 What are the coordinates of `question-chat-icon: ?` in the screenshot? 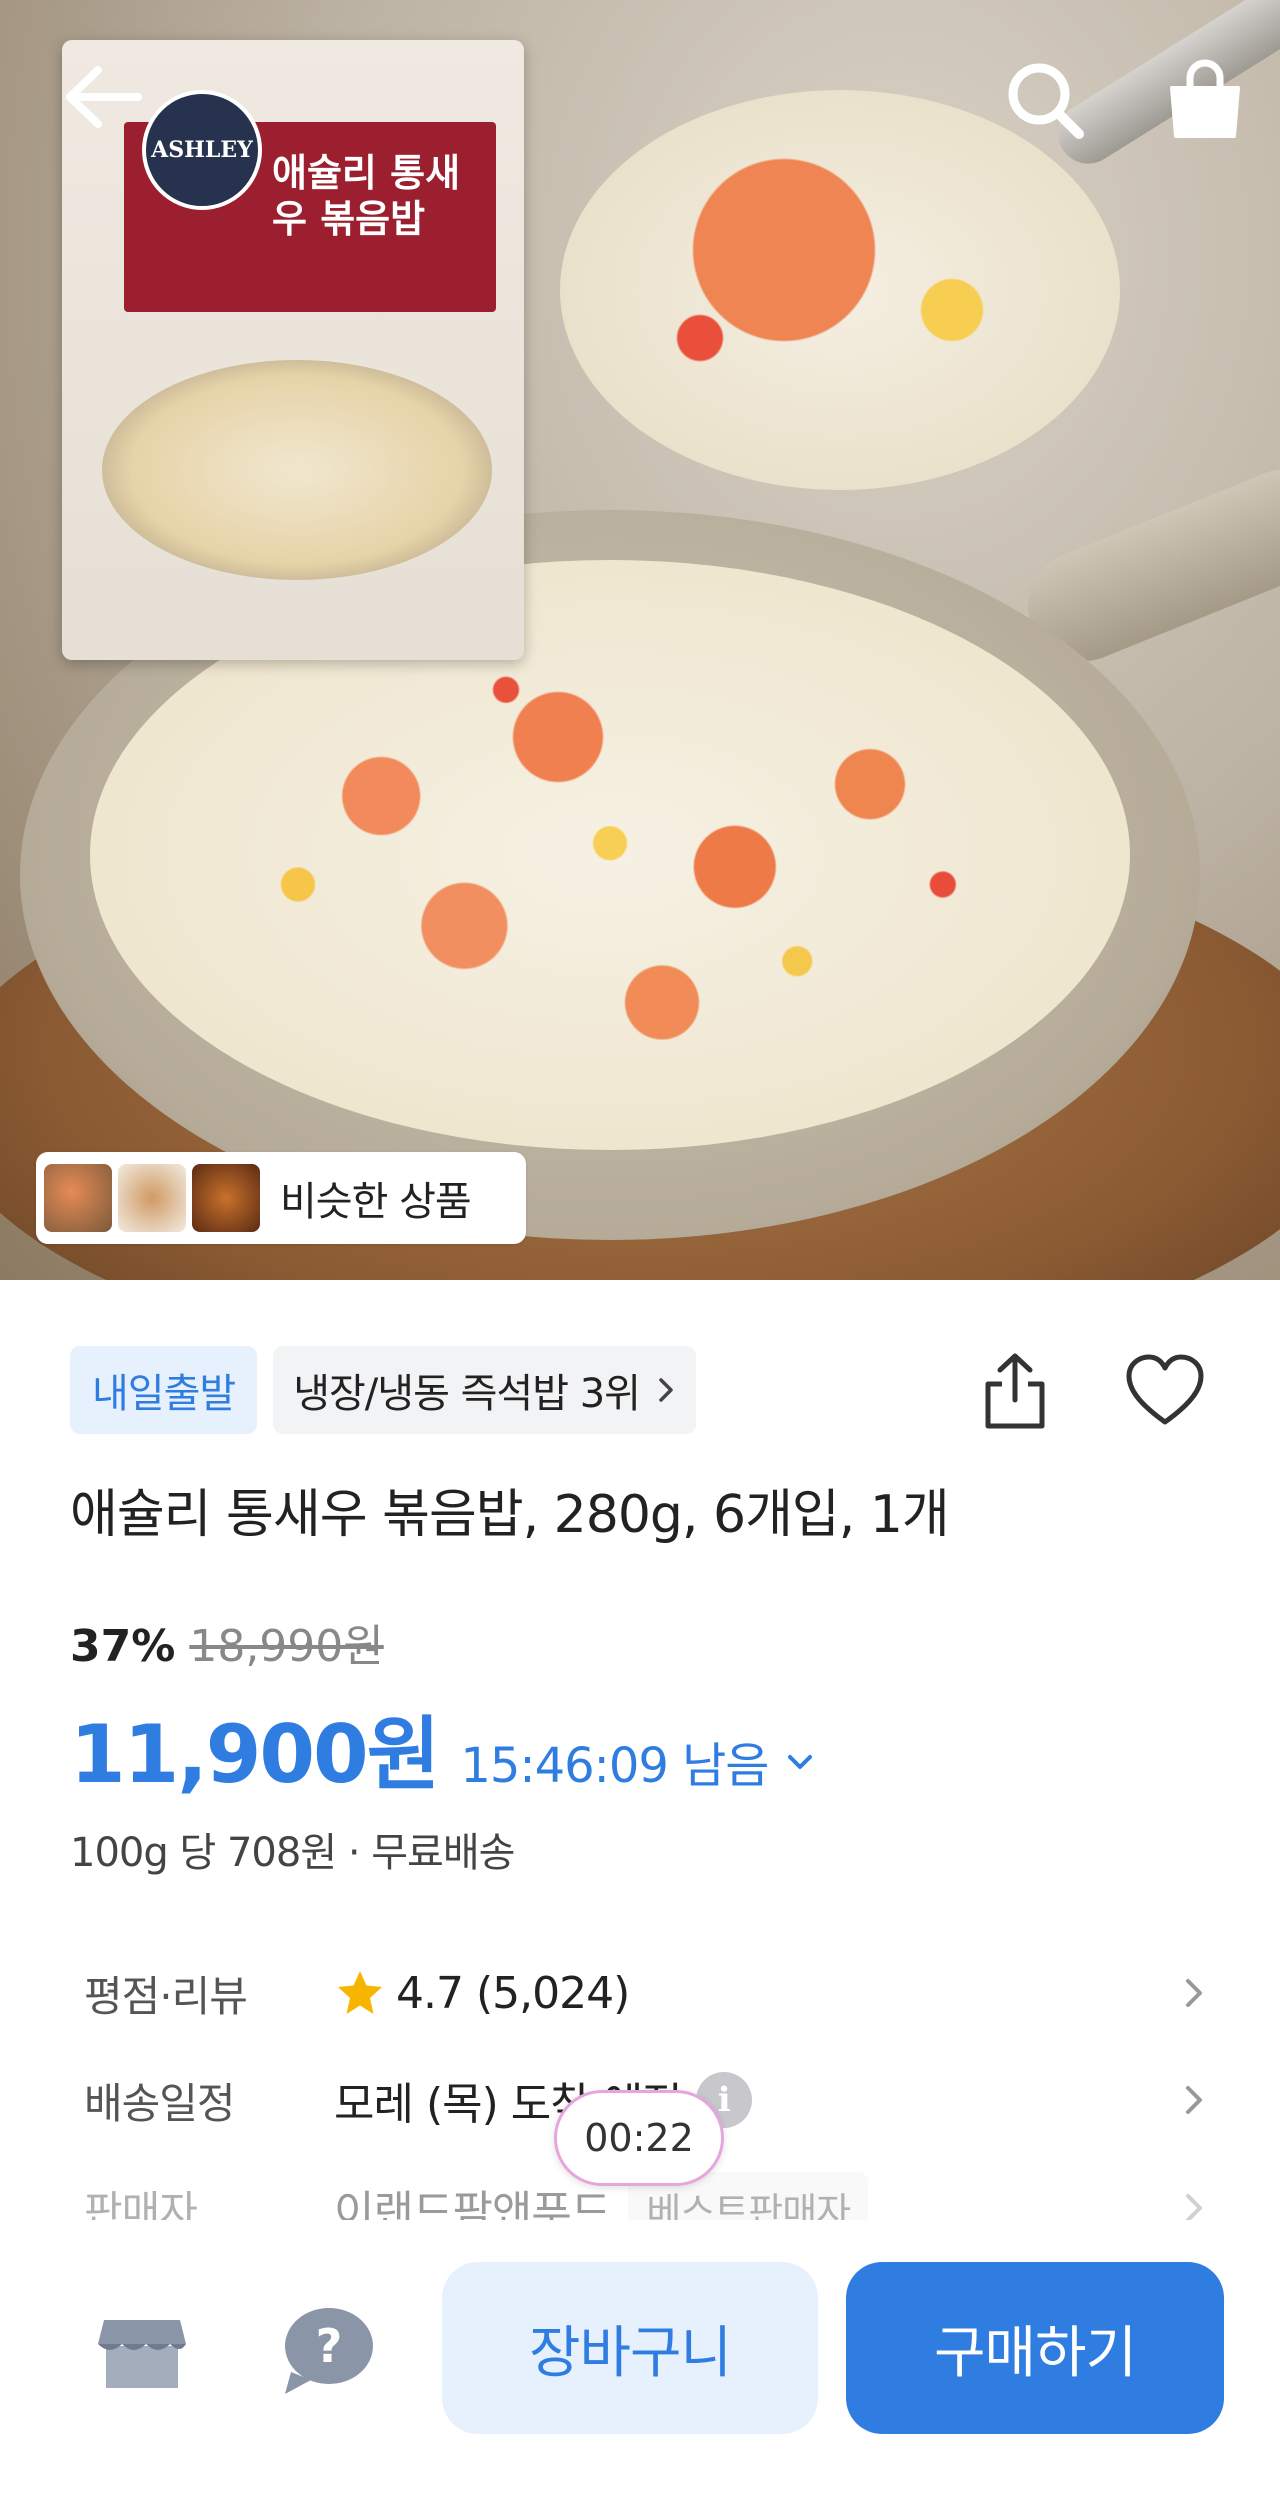 It's located at (329, 2351).